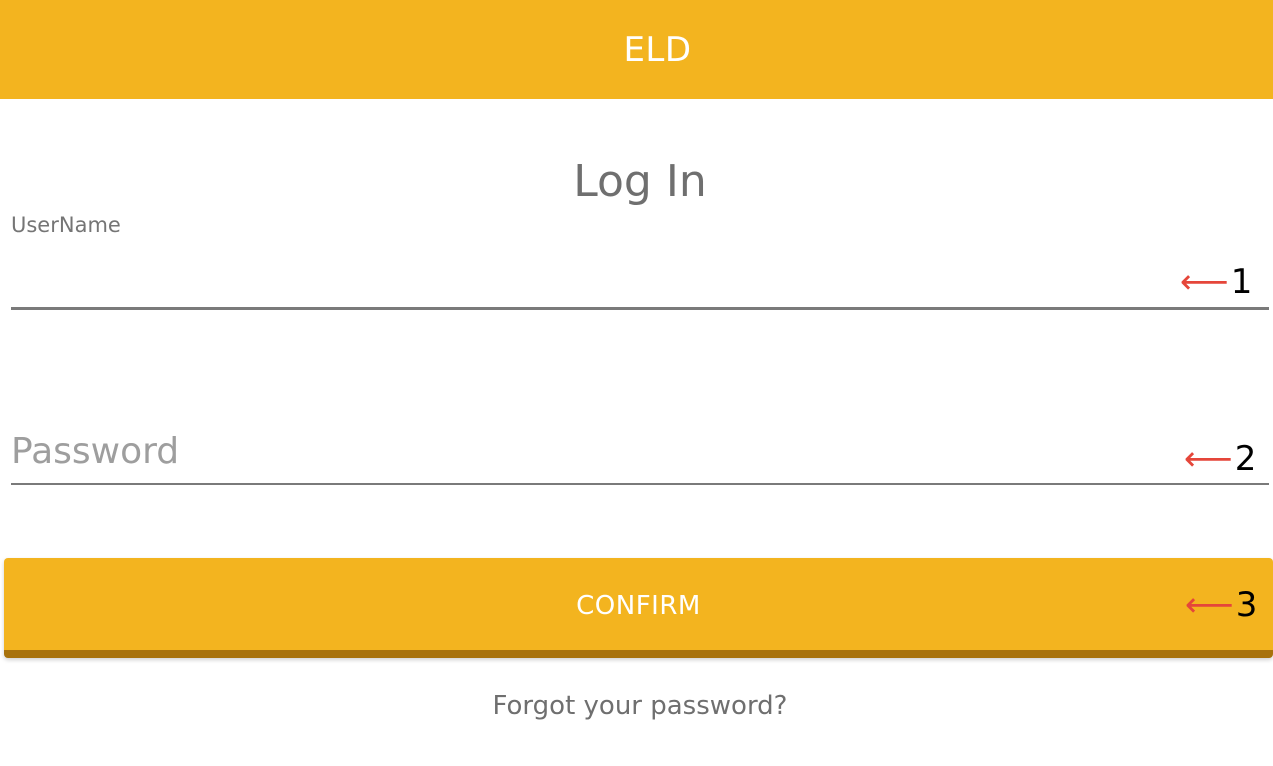 The width and height of the screenshot is (1273, 766). What do you see at coordinates (66, 225) in the screenshot?
I see `username-label: UserName` at bounding box center [66, 225].